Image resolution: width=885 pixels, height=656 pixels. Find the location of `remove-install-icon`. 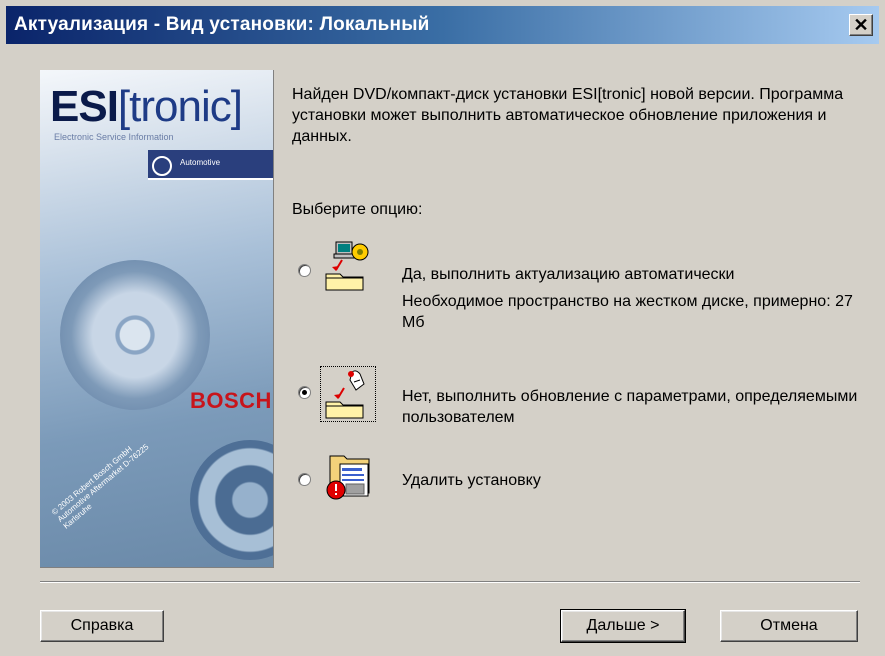

remove-install-icon is located at coordinates (348, 477).